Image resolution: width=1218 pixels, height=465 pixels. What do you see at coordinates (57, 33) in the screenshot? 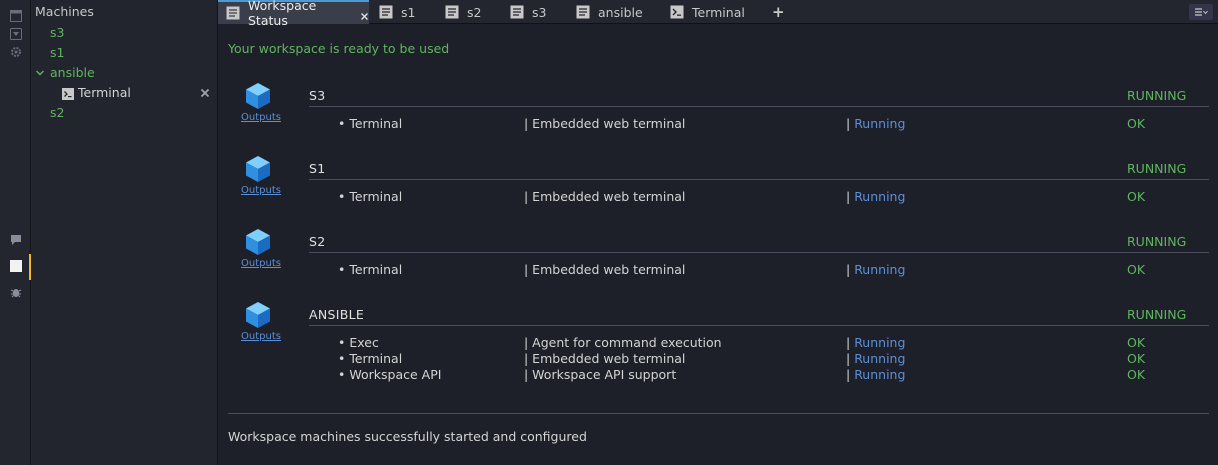
I see `tree-item-s3: s3` at bounding box center [57, 33].